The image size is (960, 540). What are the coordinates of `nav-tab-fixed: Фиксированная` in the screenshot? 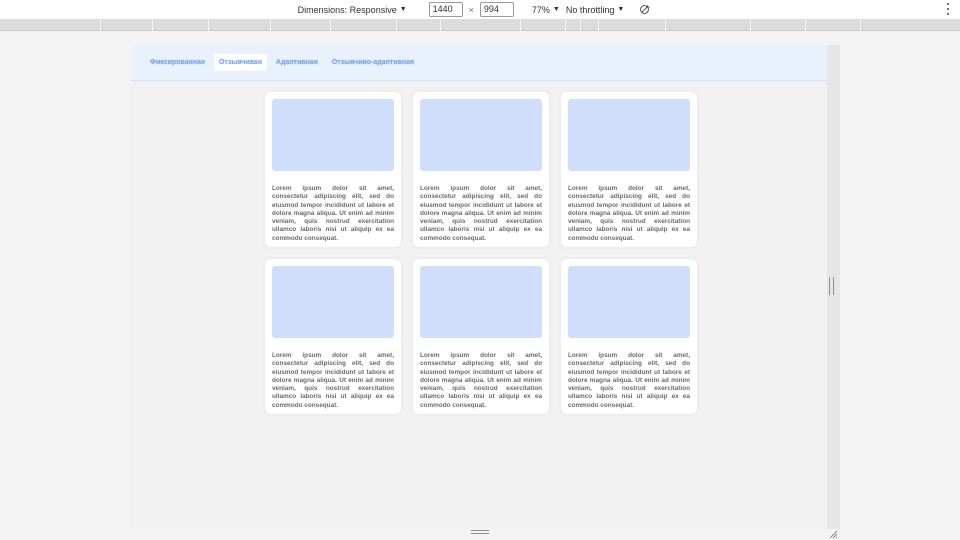 It's located at (177, 62).